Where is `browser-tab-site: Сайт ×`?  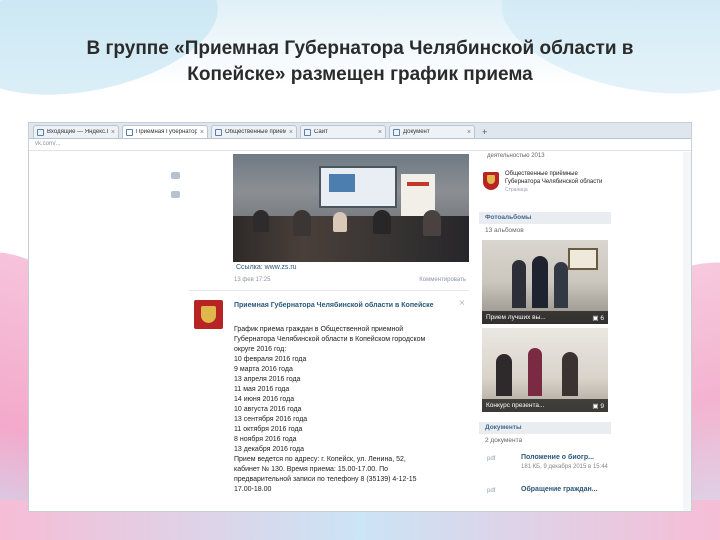
browser-tab-site: Сайт × is located at coordinates (343, 131).